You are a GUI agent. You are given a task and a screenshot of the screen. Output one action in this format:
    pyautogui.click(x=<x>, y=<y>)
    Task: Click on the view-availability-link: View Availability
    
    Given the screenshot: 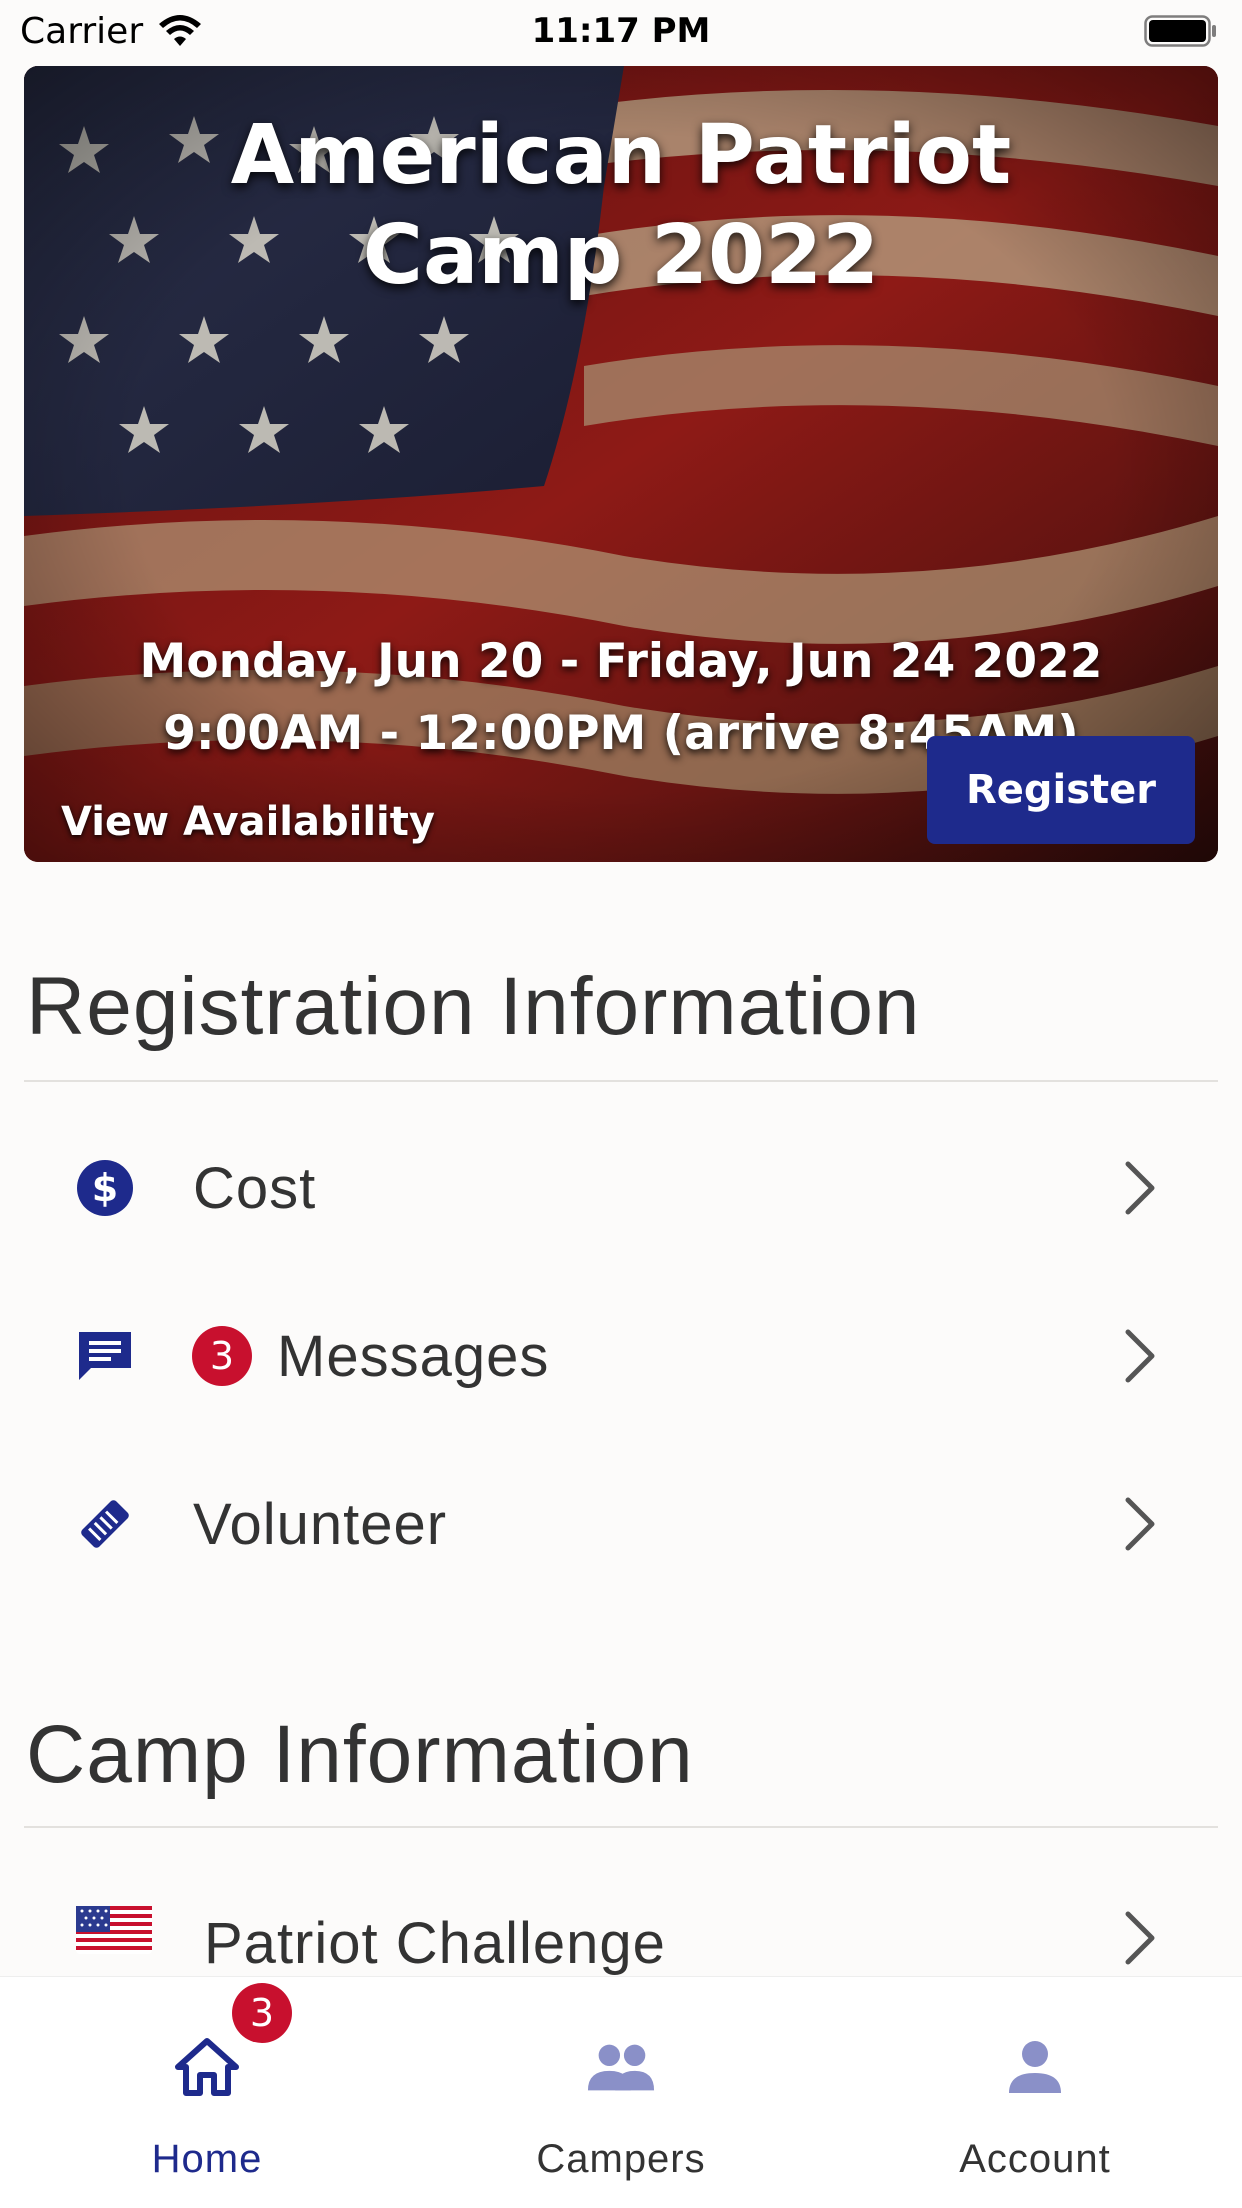 What is the action you would take?
    pyautogui.click(x=248, y=822)
    